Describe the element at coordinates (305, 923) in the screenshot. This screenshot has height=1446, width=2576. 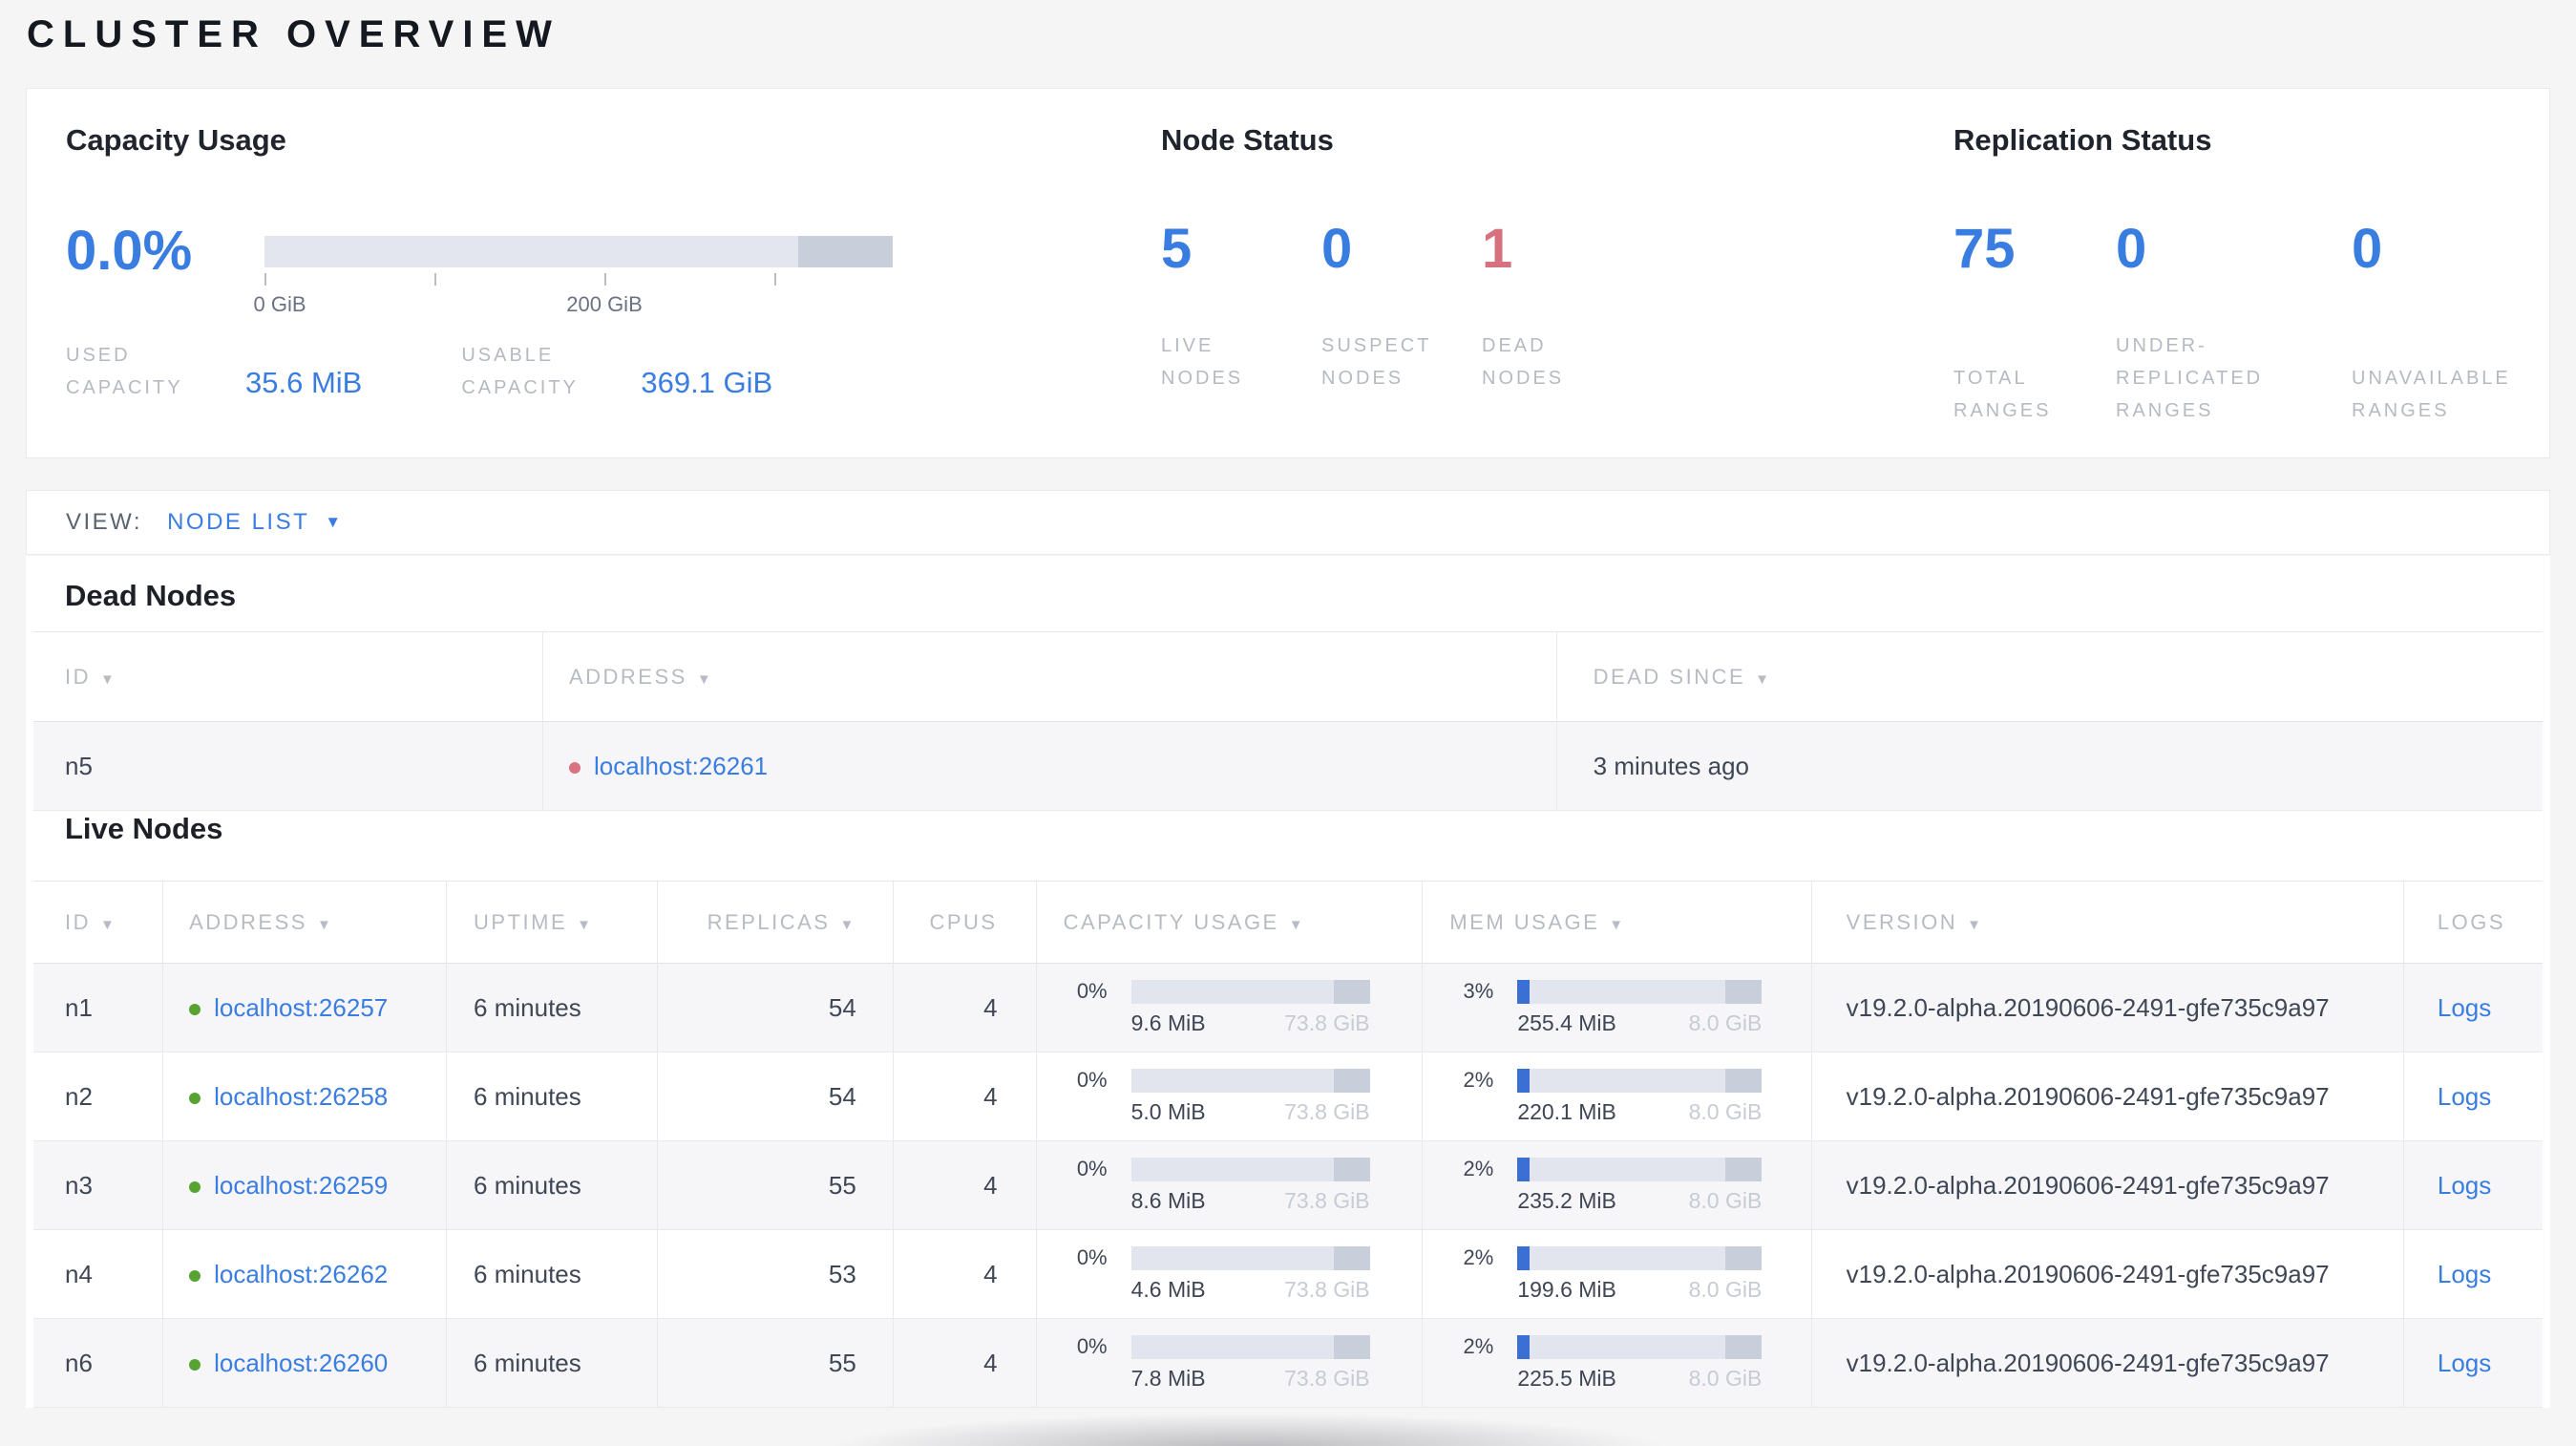
I see `live-col-address: ADDRESS ▼` at that location.